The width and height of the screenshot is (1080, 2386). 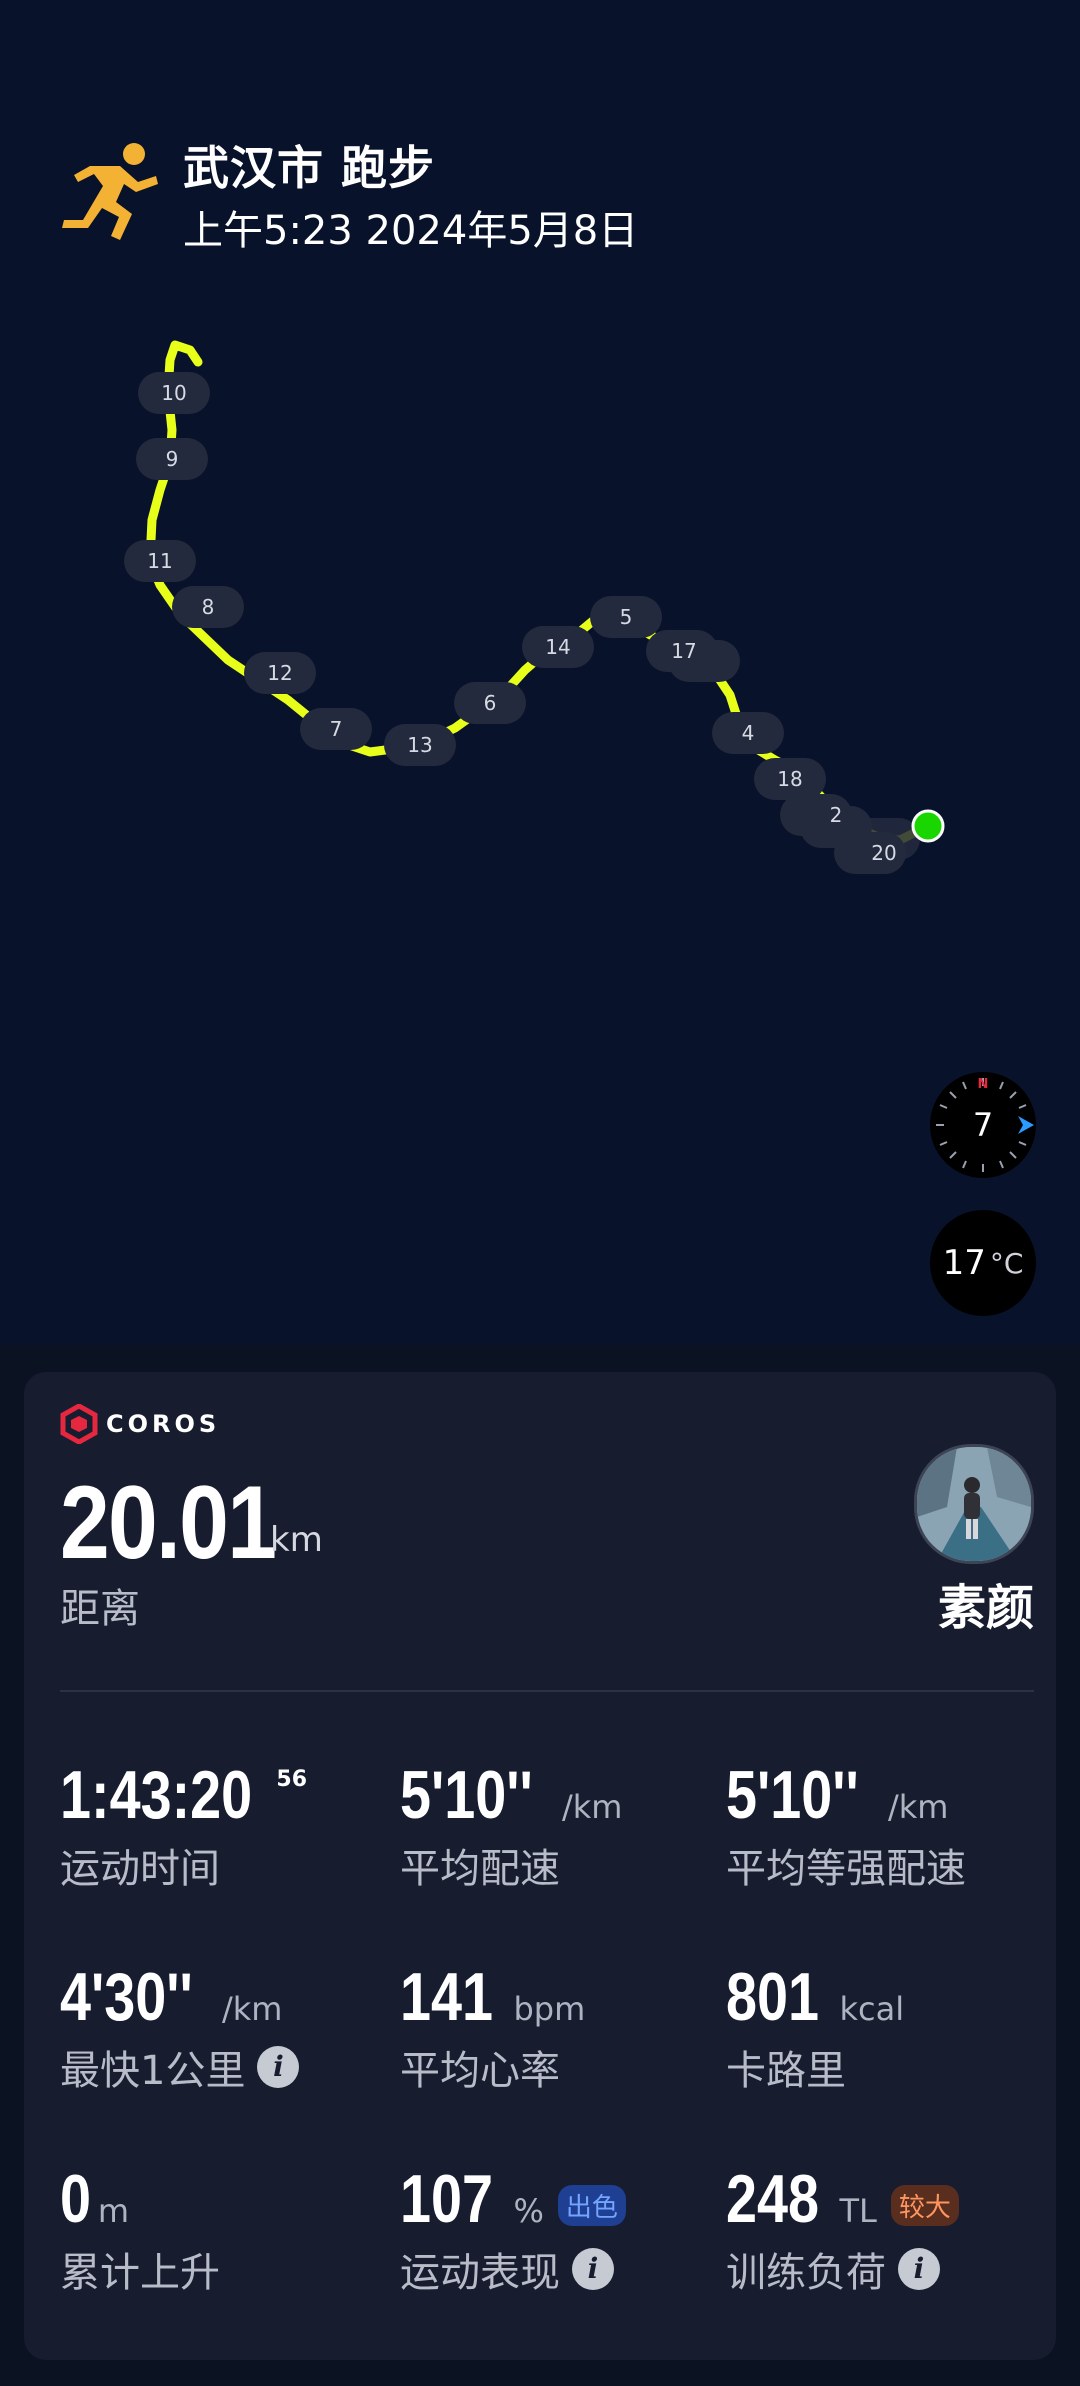 I want to click on stat-value: 107, so click(x=447, y=2199).